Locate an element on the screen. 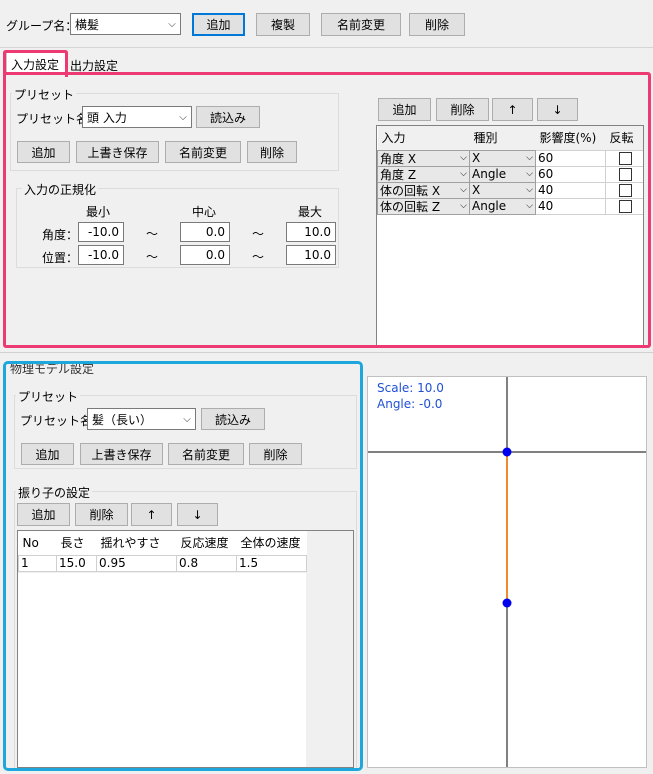  group-delete-button: 削除 is located at coordinates (437, 24).